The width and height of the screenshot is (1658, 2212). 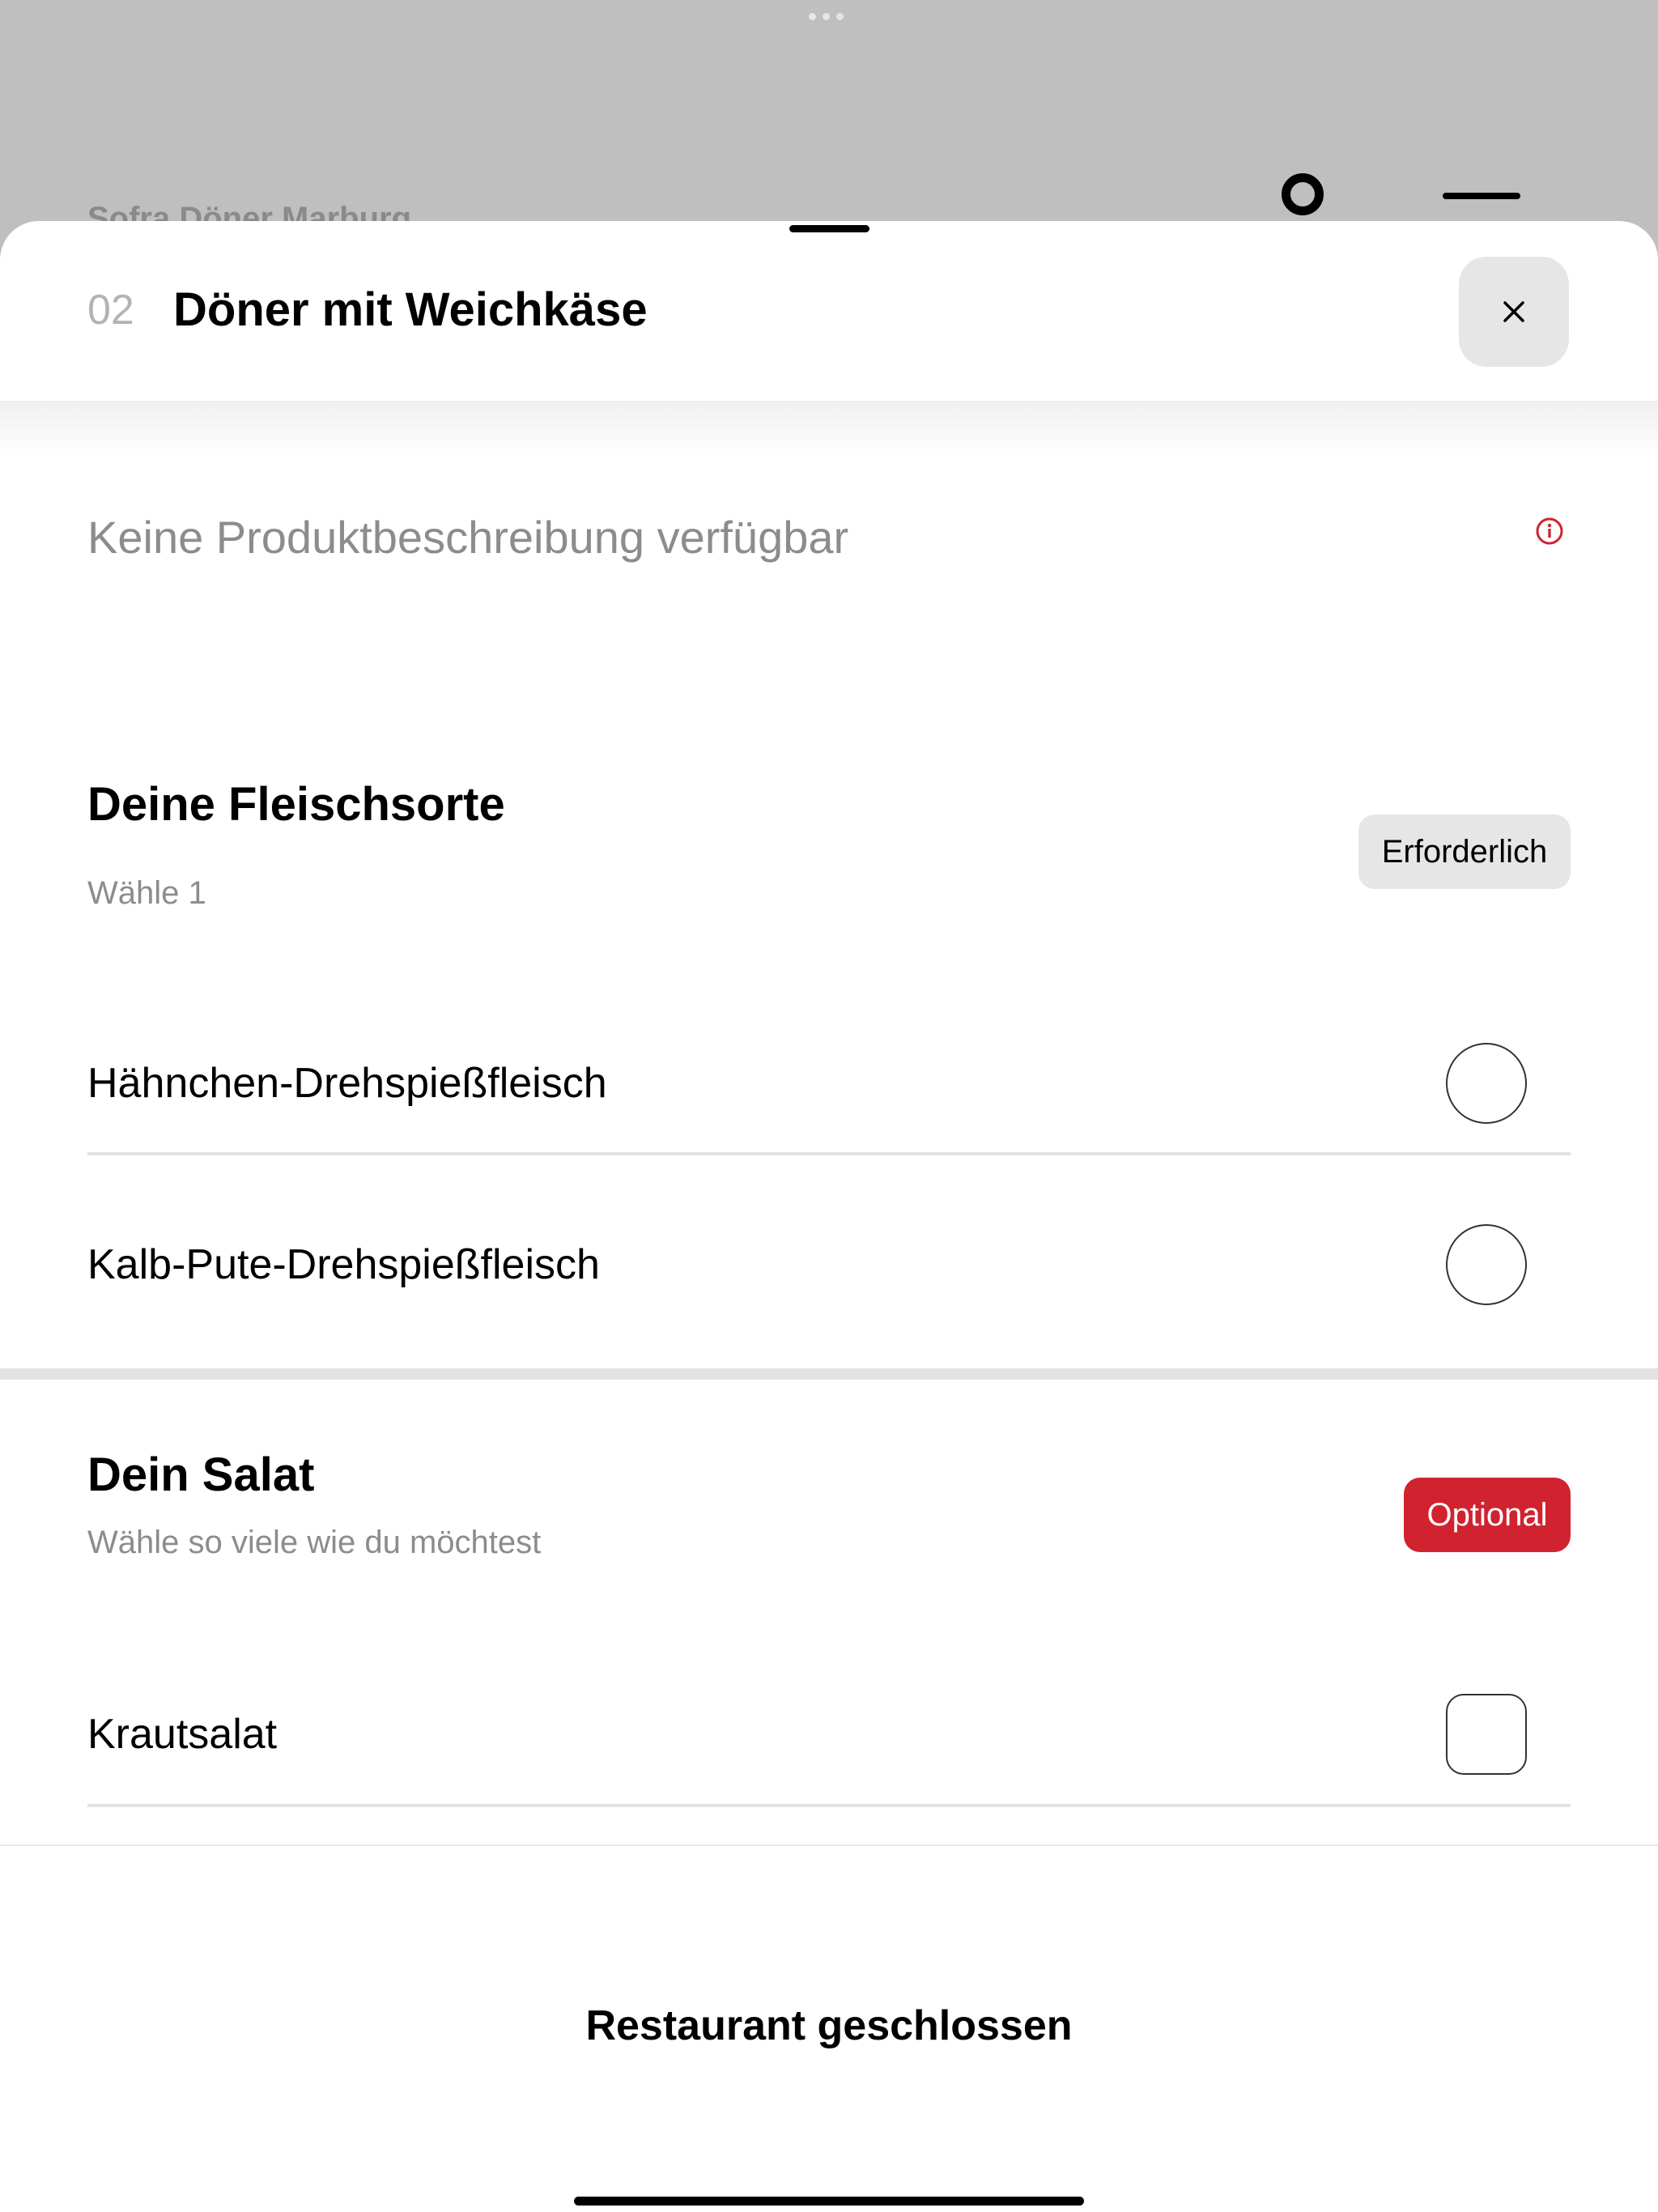 I want to click on checkbox, so click(x=1486, y=1734).